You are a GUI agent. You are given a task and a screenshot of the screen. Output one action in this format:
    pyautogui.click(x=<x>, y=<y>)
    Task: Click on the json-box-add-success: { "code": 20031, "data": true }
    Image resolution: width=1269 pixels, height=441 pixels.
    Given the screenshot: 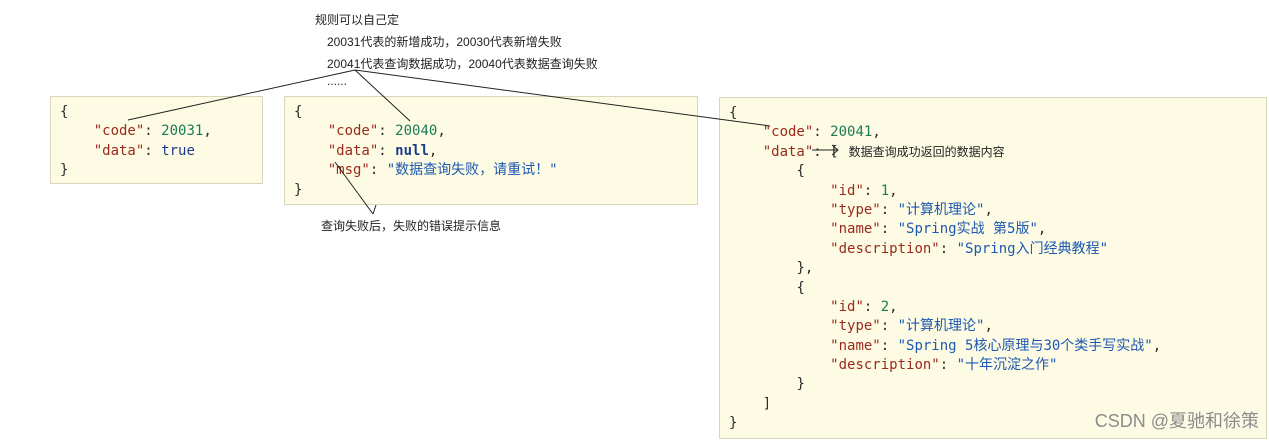 What is the action you would take?
    pyautogui.click(x=156, y=140)
    